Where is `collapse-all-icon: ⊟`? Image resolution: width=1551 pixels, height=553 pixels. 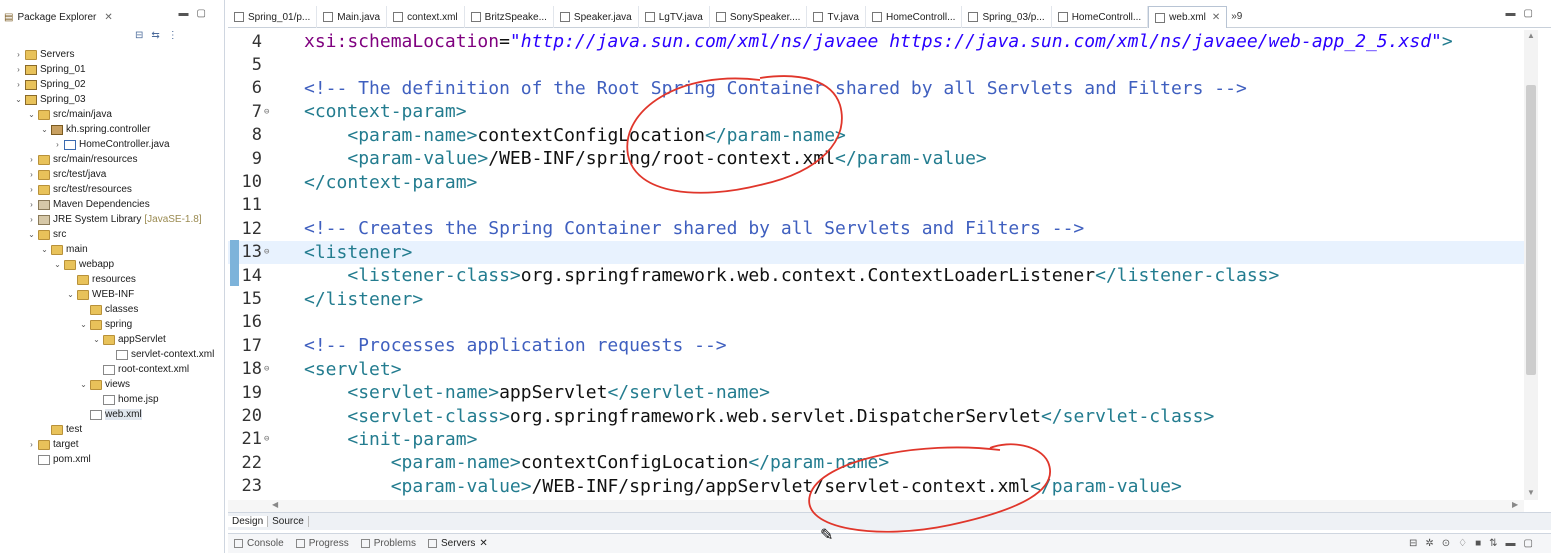 collapse-all-icon: ⊟ is located at coordinates (139, 35).